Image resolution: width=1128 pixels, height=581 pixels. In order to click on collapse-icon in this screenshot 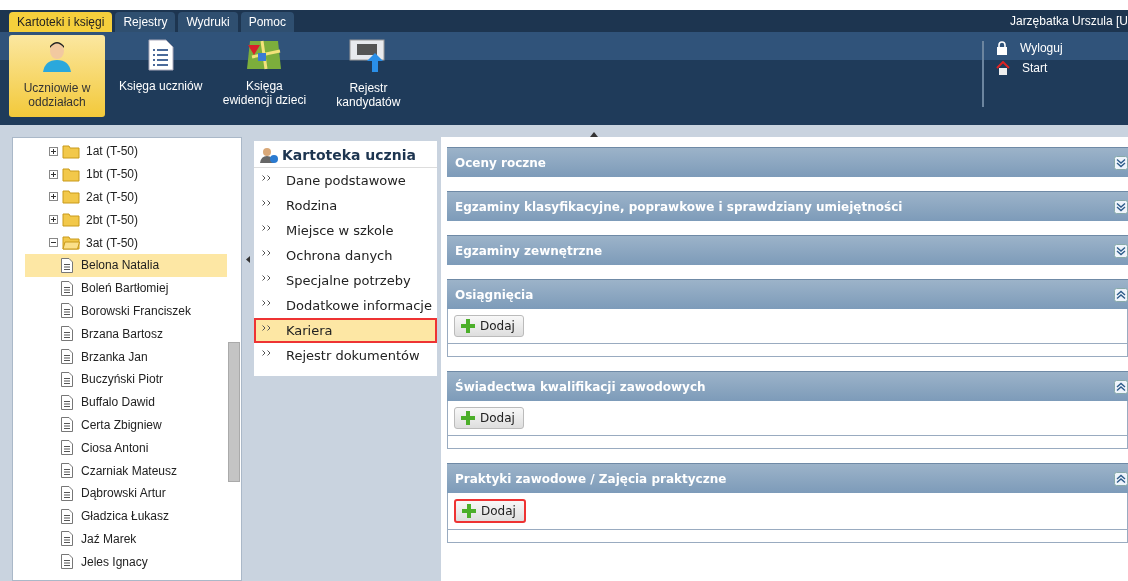, I will do `click(248, 259)`.